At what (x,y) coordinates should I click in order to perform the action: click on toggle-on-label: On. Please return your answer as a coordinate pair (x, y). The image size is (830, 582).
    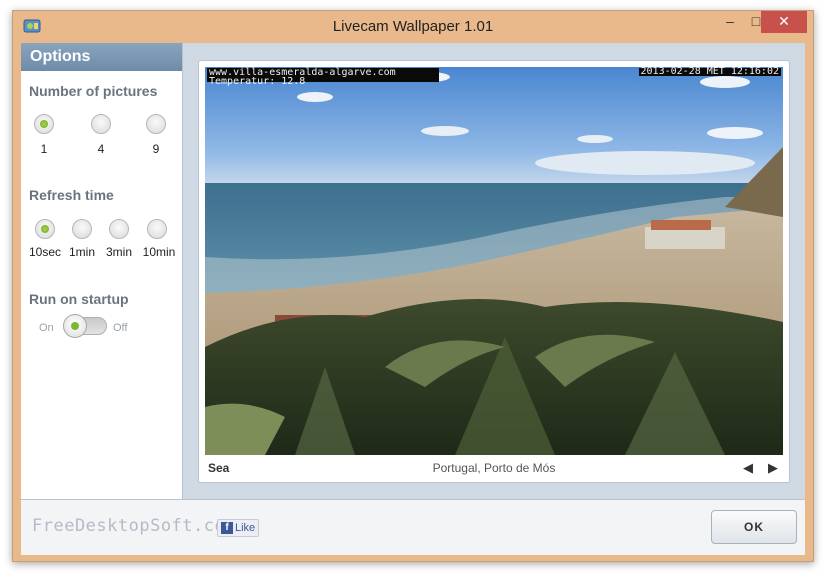
    Looking at the image, I should click on (46, 328).